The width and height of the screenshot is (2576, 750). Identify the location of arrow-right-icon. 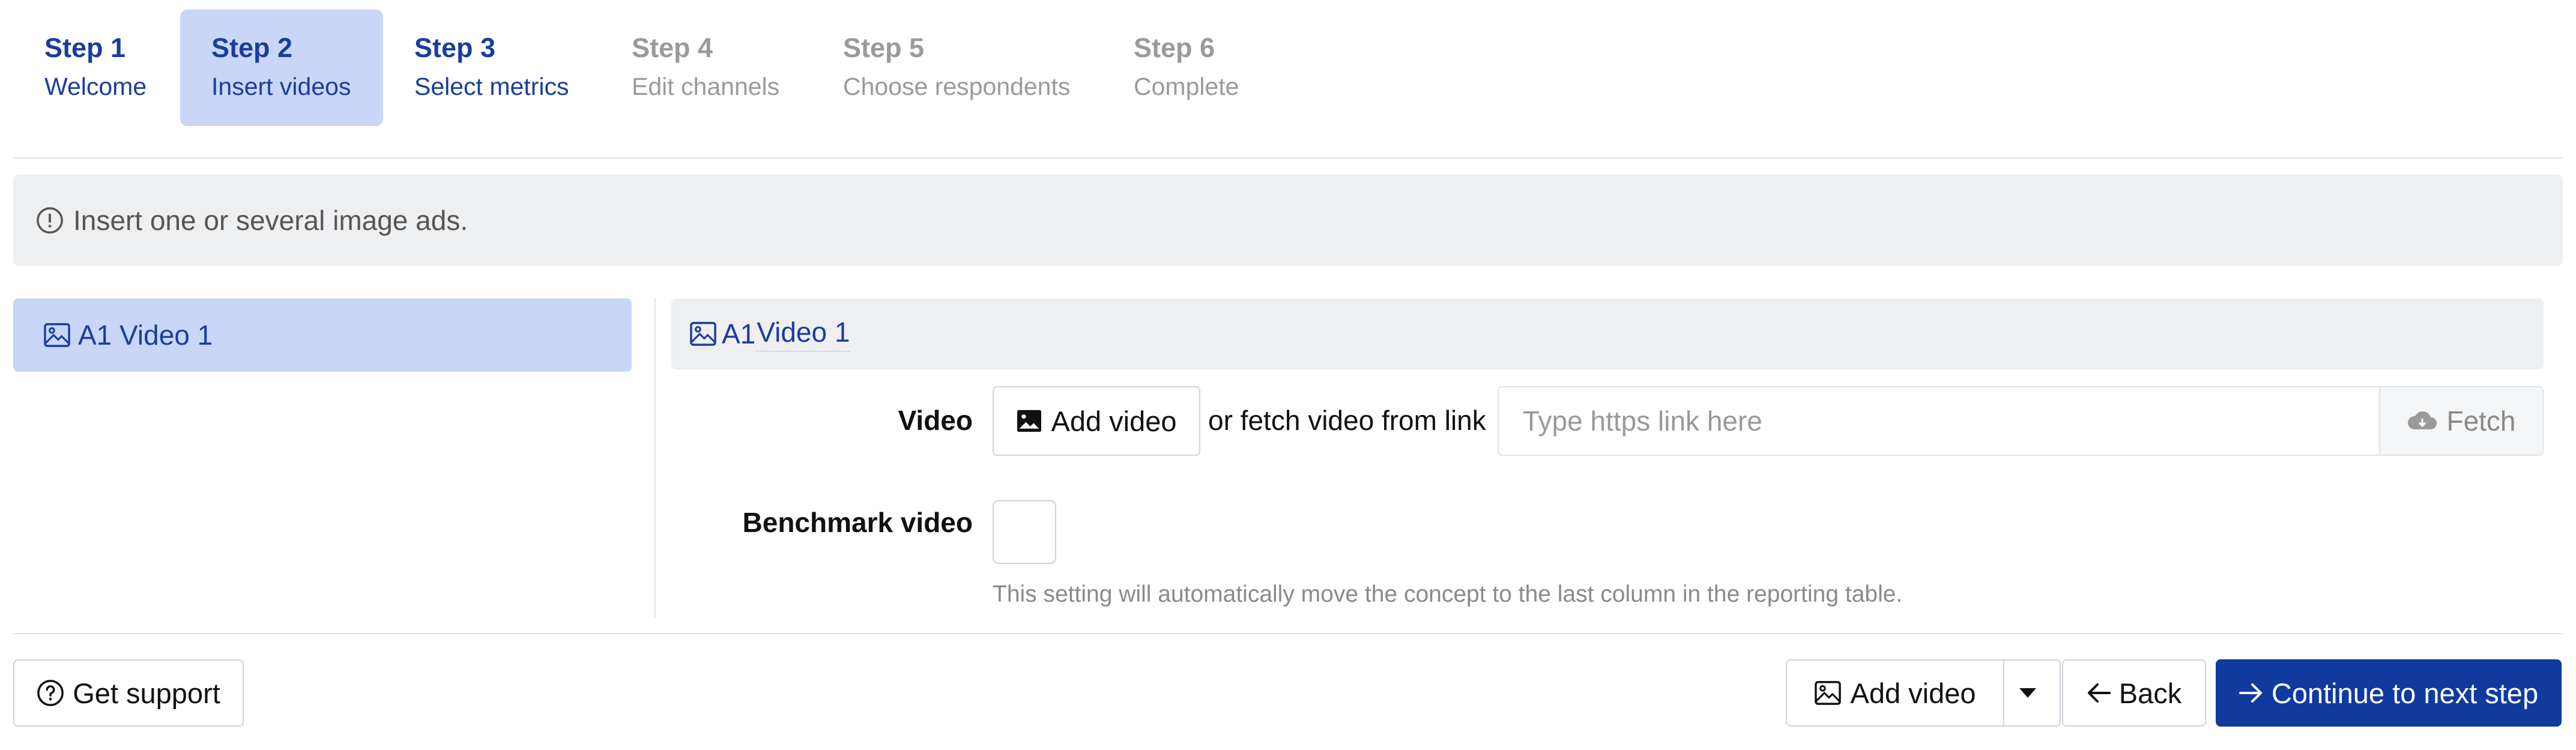
(2250, 693).